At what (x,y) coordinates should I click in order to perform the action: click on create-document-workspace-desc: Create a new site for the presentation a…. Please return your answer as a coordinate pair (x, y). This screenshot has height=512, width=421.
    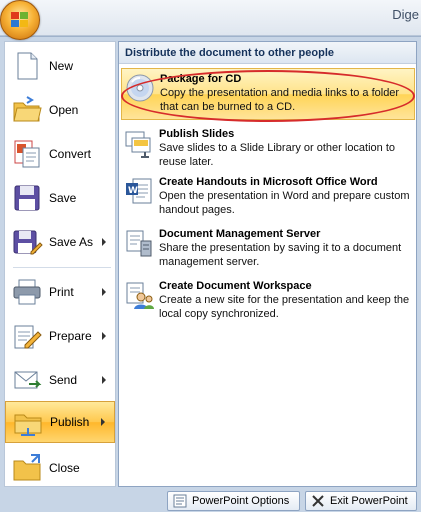
    Looking at the image, I should click on (284, 307).